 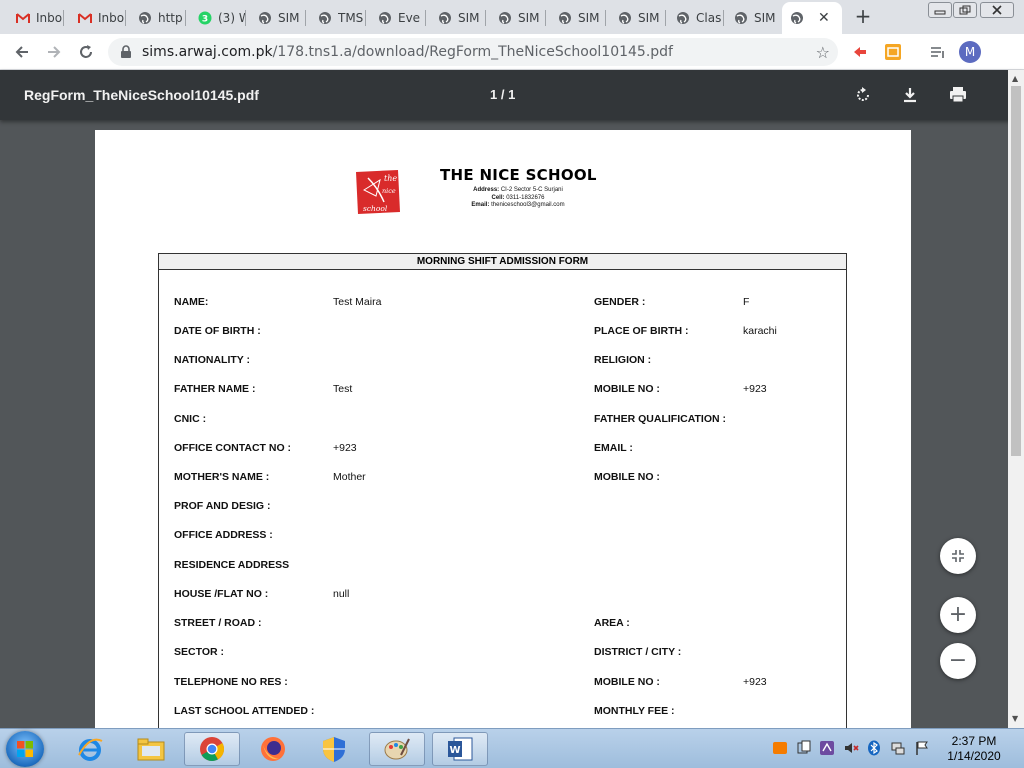 What do you see at coordinates (512, 748) in the screenshot?
I see `windows-taskbar: W 2:37 PM 1/14/2020` at bounding box center [512, 748].